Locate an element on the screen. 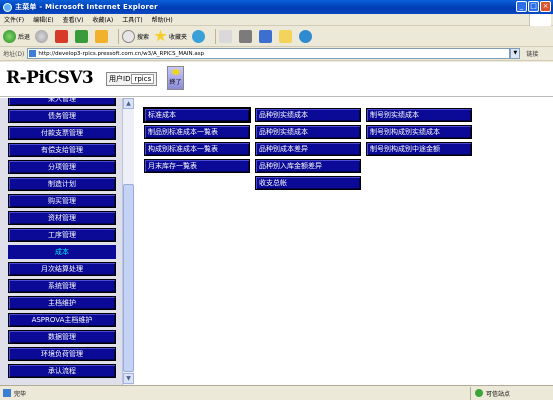  refresh-icon is located at coordinates (82, 36).